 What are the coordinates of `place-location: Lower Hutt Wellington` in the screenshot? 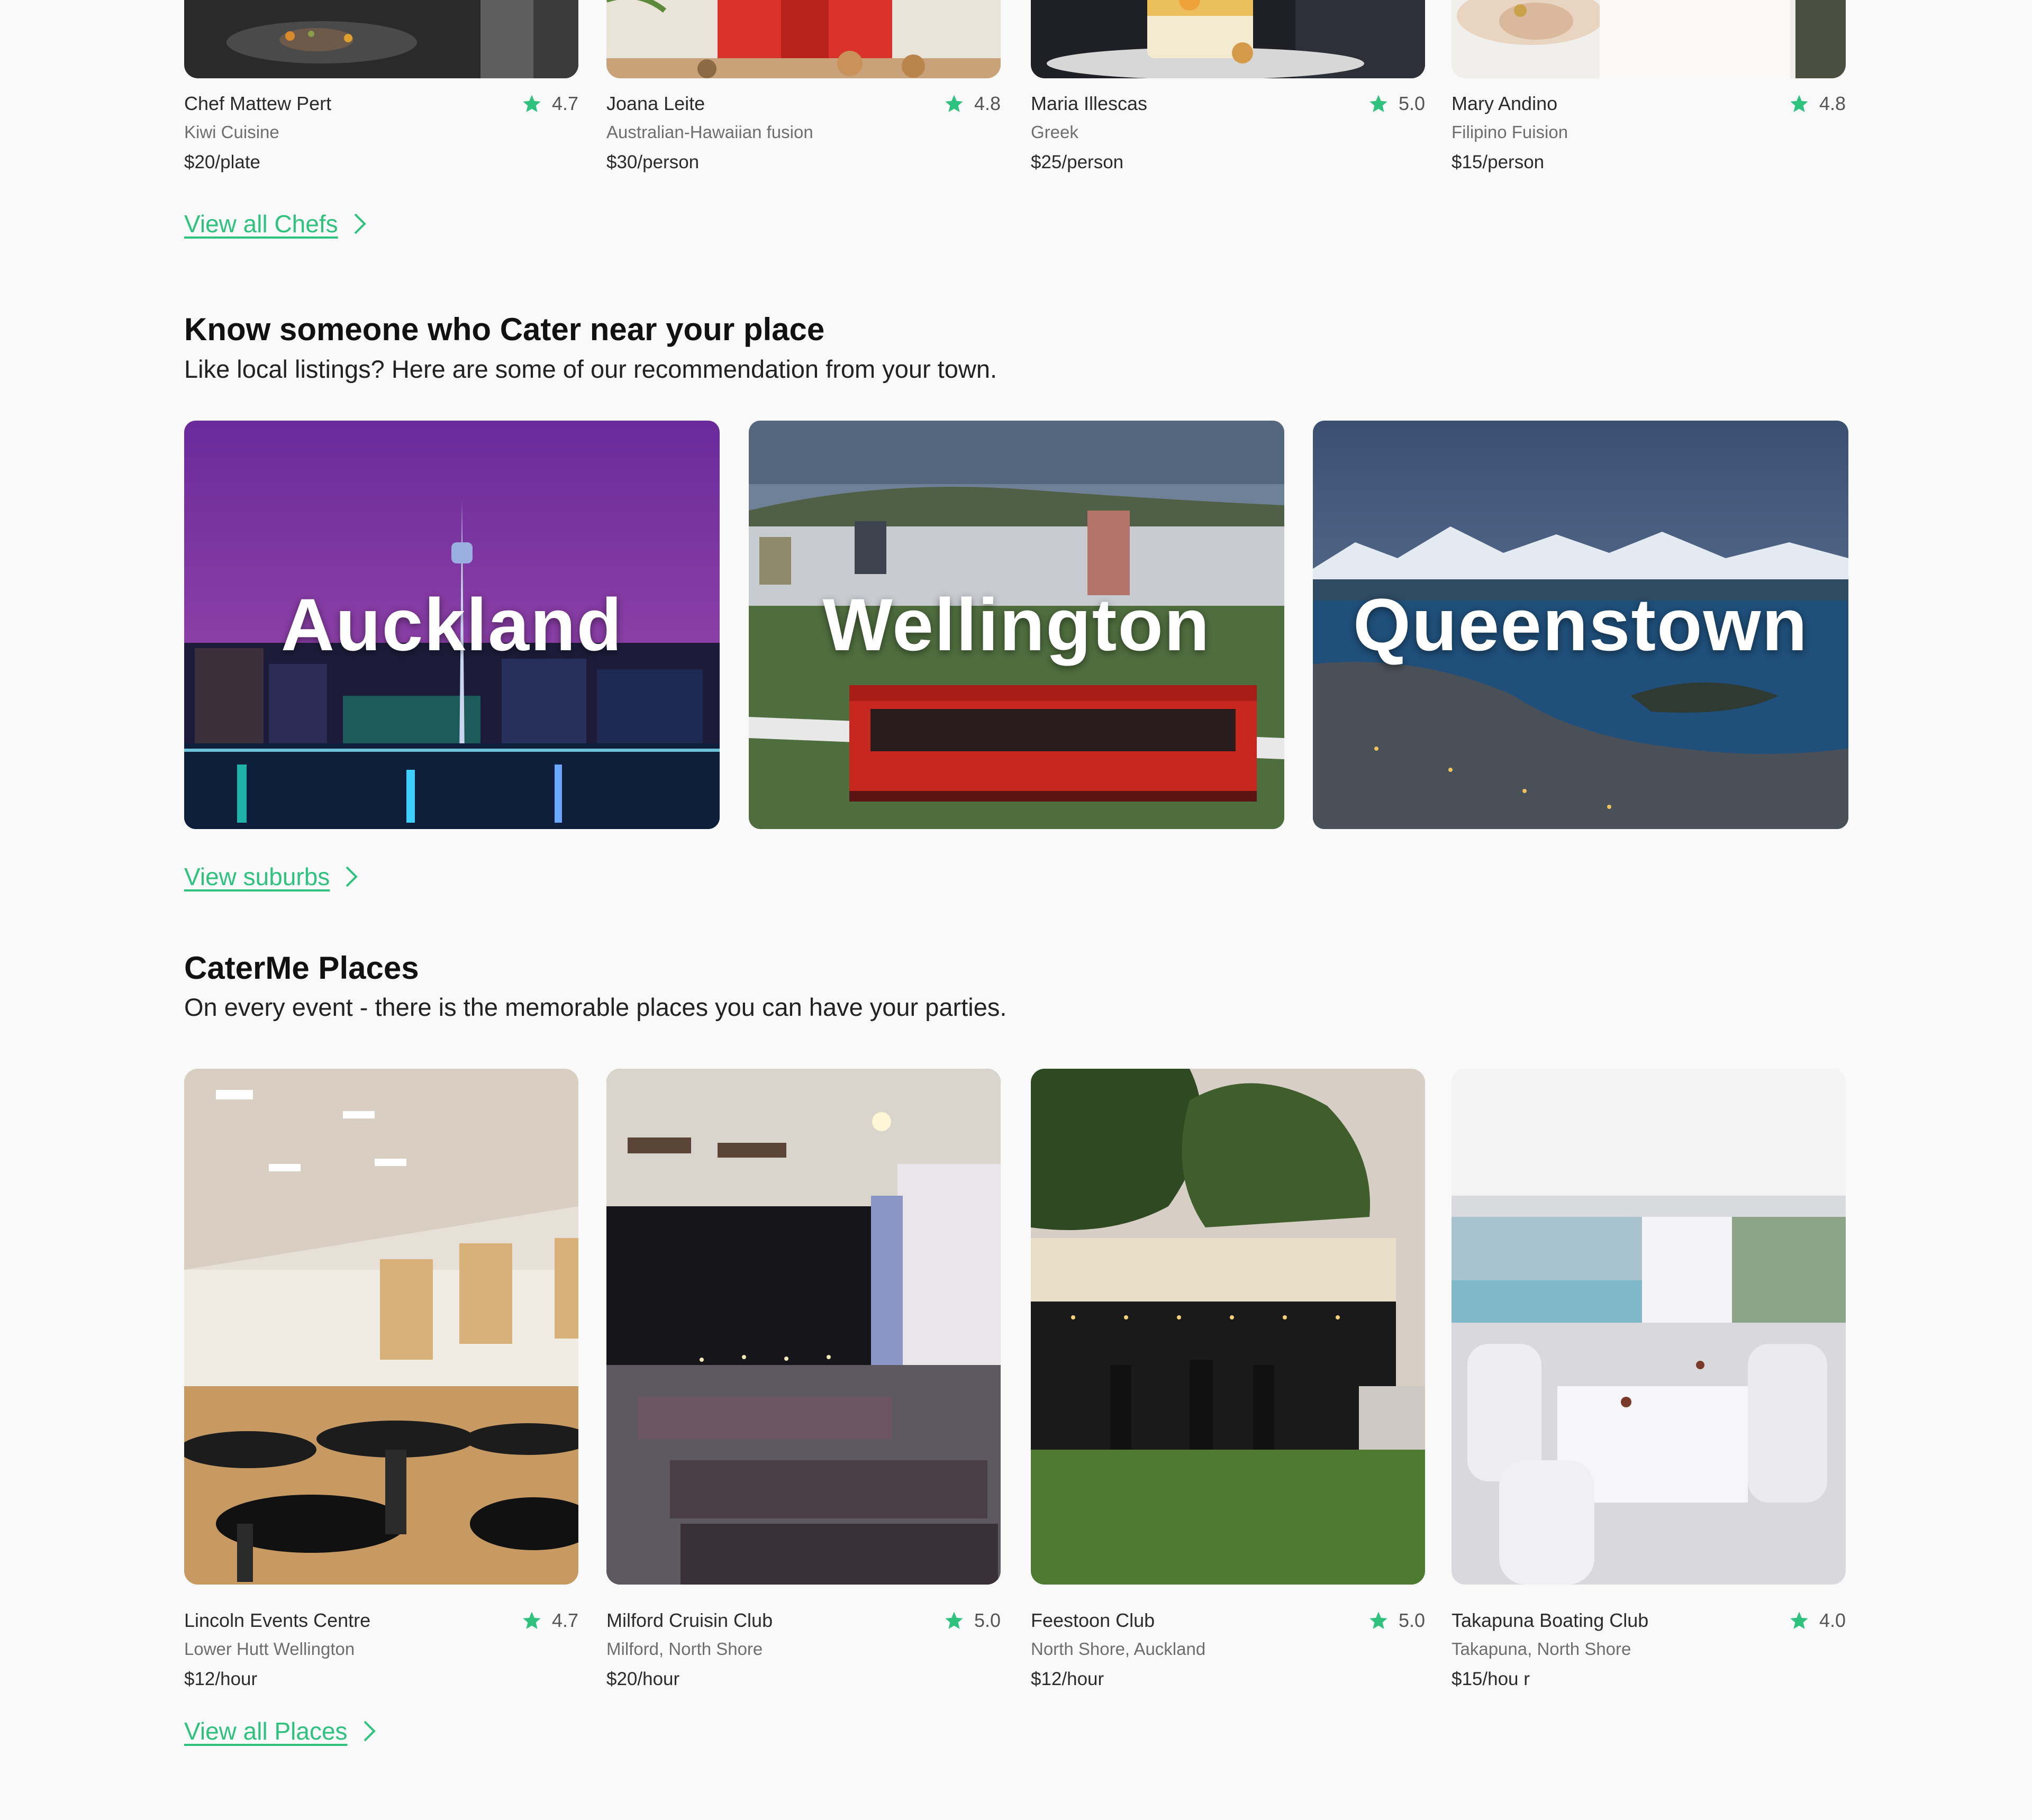 It's located at (269, 1649).